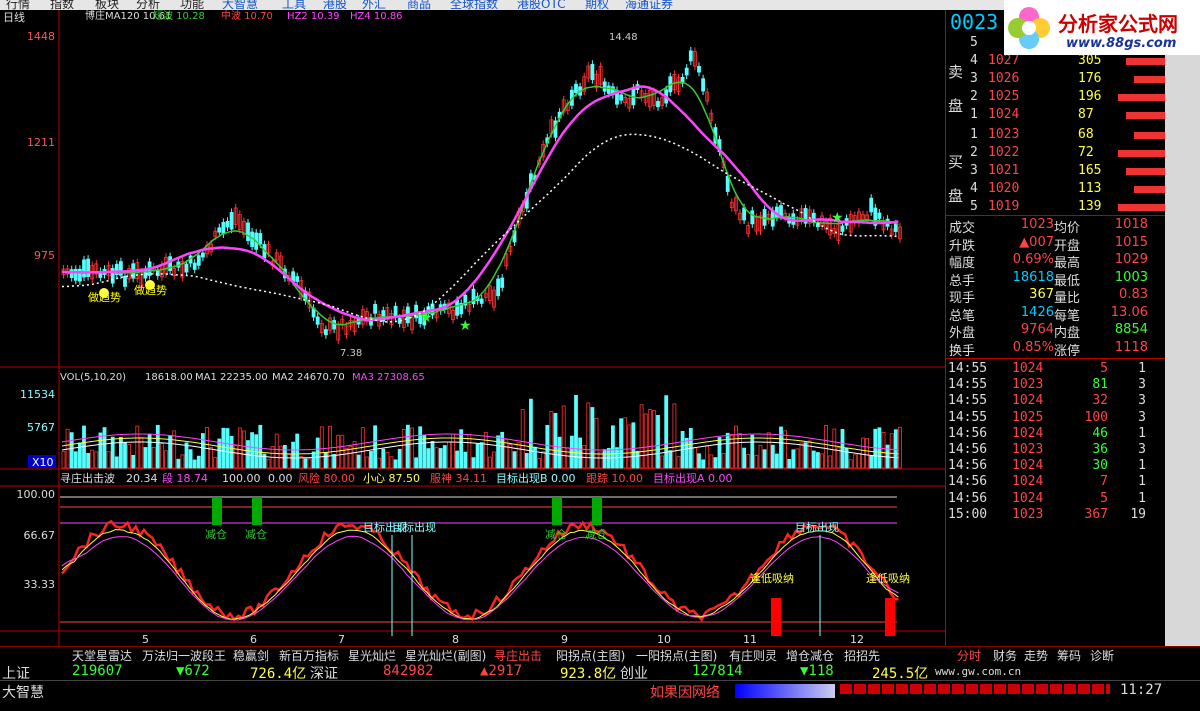 The image size is (1200, 711). I want to click on indicator-duan: 段 18.74, so click(185, 478).